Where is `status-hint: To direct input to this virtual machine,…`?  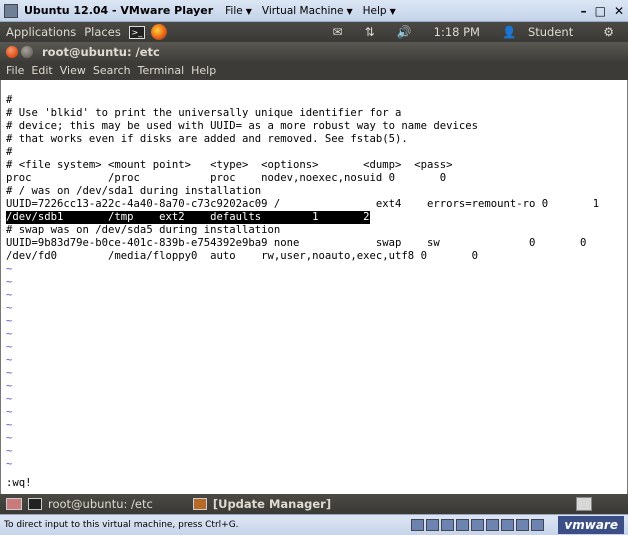 status-hint: To direct input to this virtual machine,… is located at coordinates (121, 525).